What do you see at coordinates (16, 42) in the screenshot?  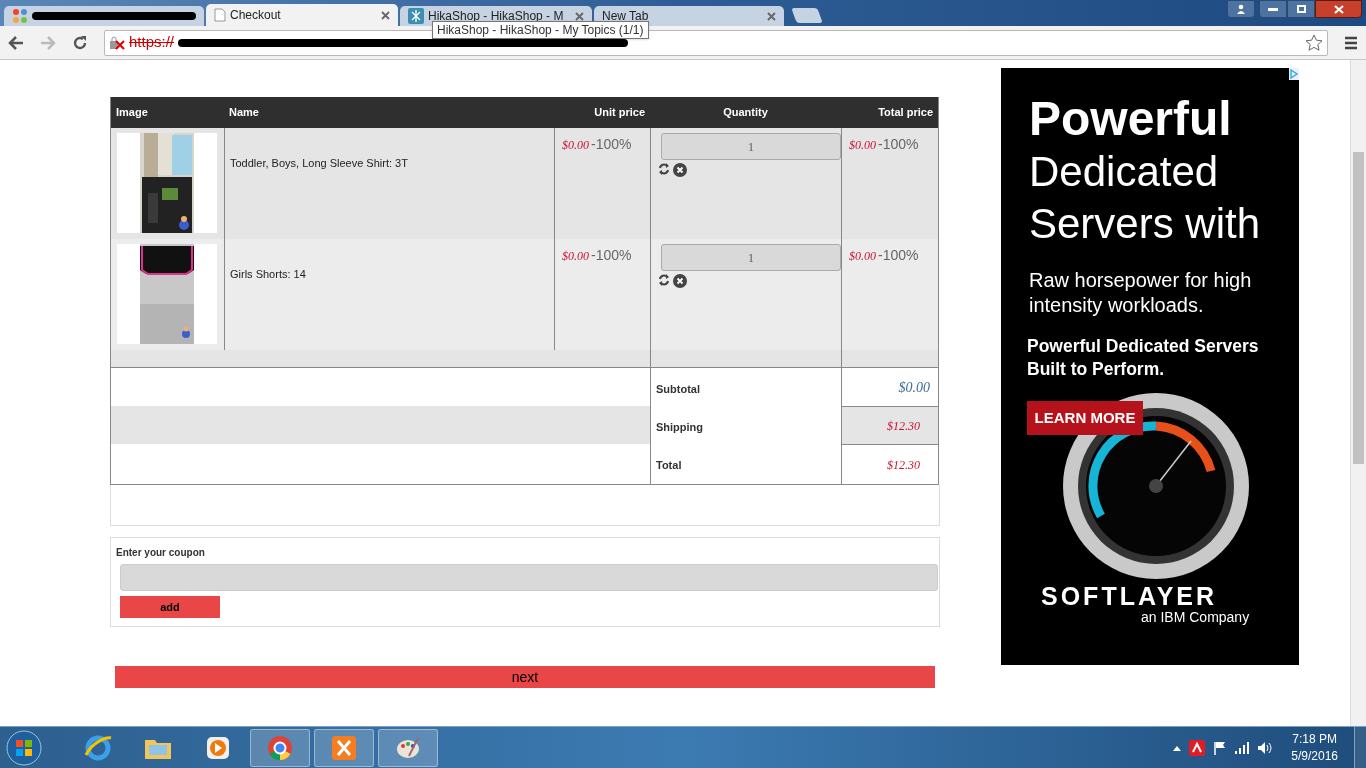 I see `back-icon` at bounding box center [16, 42].